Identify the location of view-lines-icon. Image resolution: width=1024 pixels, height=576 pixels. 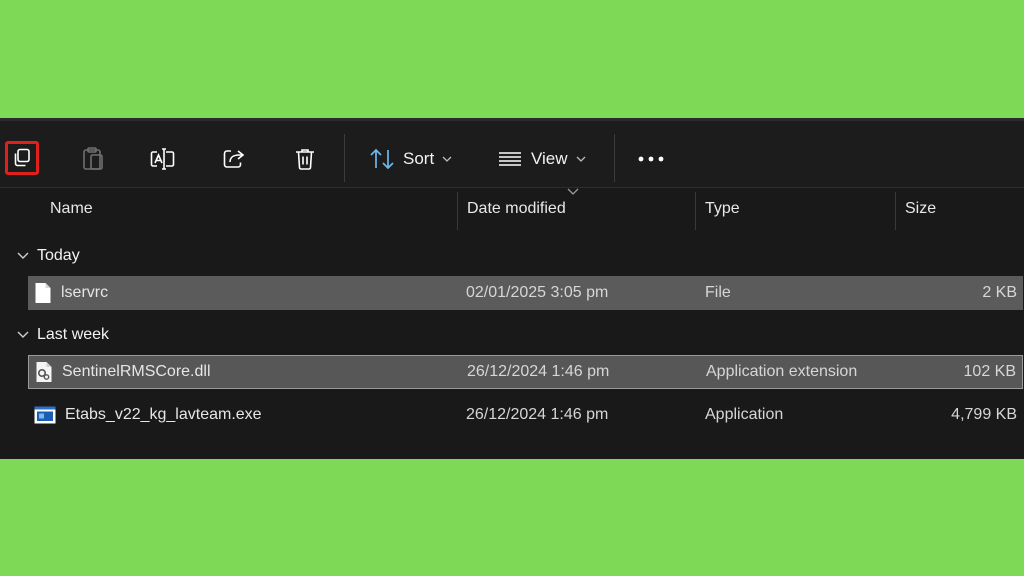
(510, 159).